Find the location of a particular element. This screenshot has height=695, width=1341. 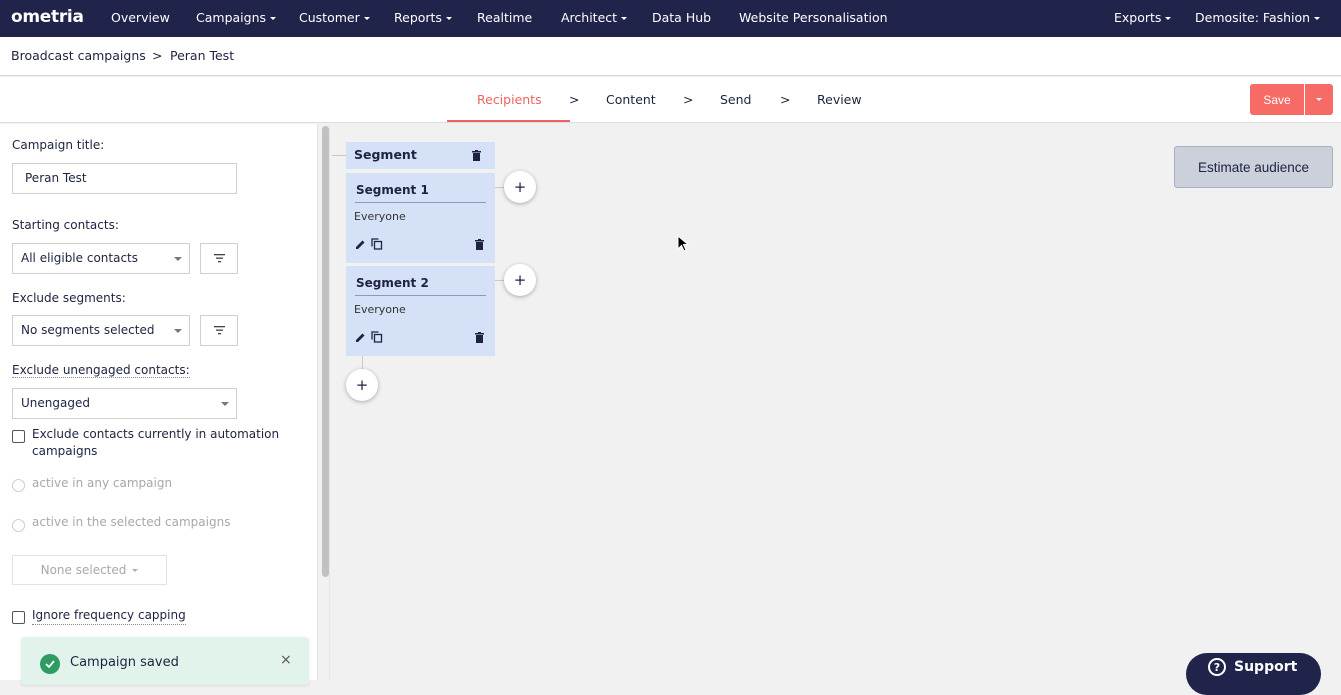

breadcrumb-parent-link: Broadcast campaigns is located at coordinates (78, 55).